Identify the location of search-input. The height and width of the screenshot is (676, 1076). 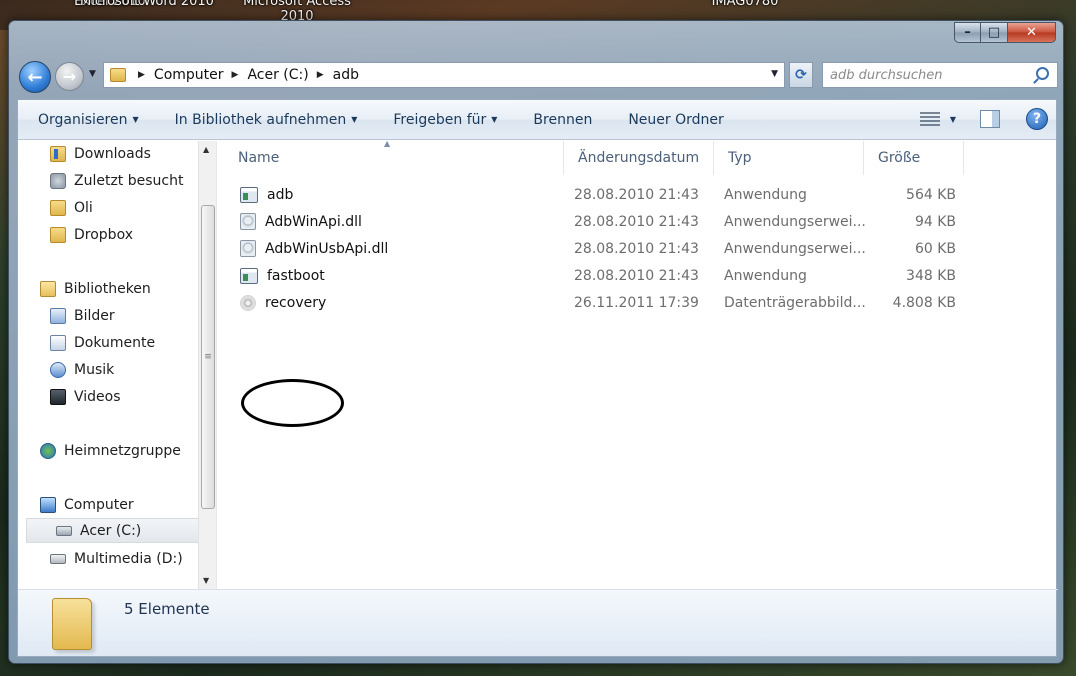
(925, 75).